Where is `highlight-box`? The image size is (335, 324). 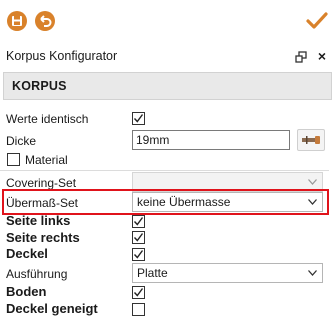
highlight-box is located at coordinates (165, 202).